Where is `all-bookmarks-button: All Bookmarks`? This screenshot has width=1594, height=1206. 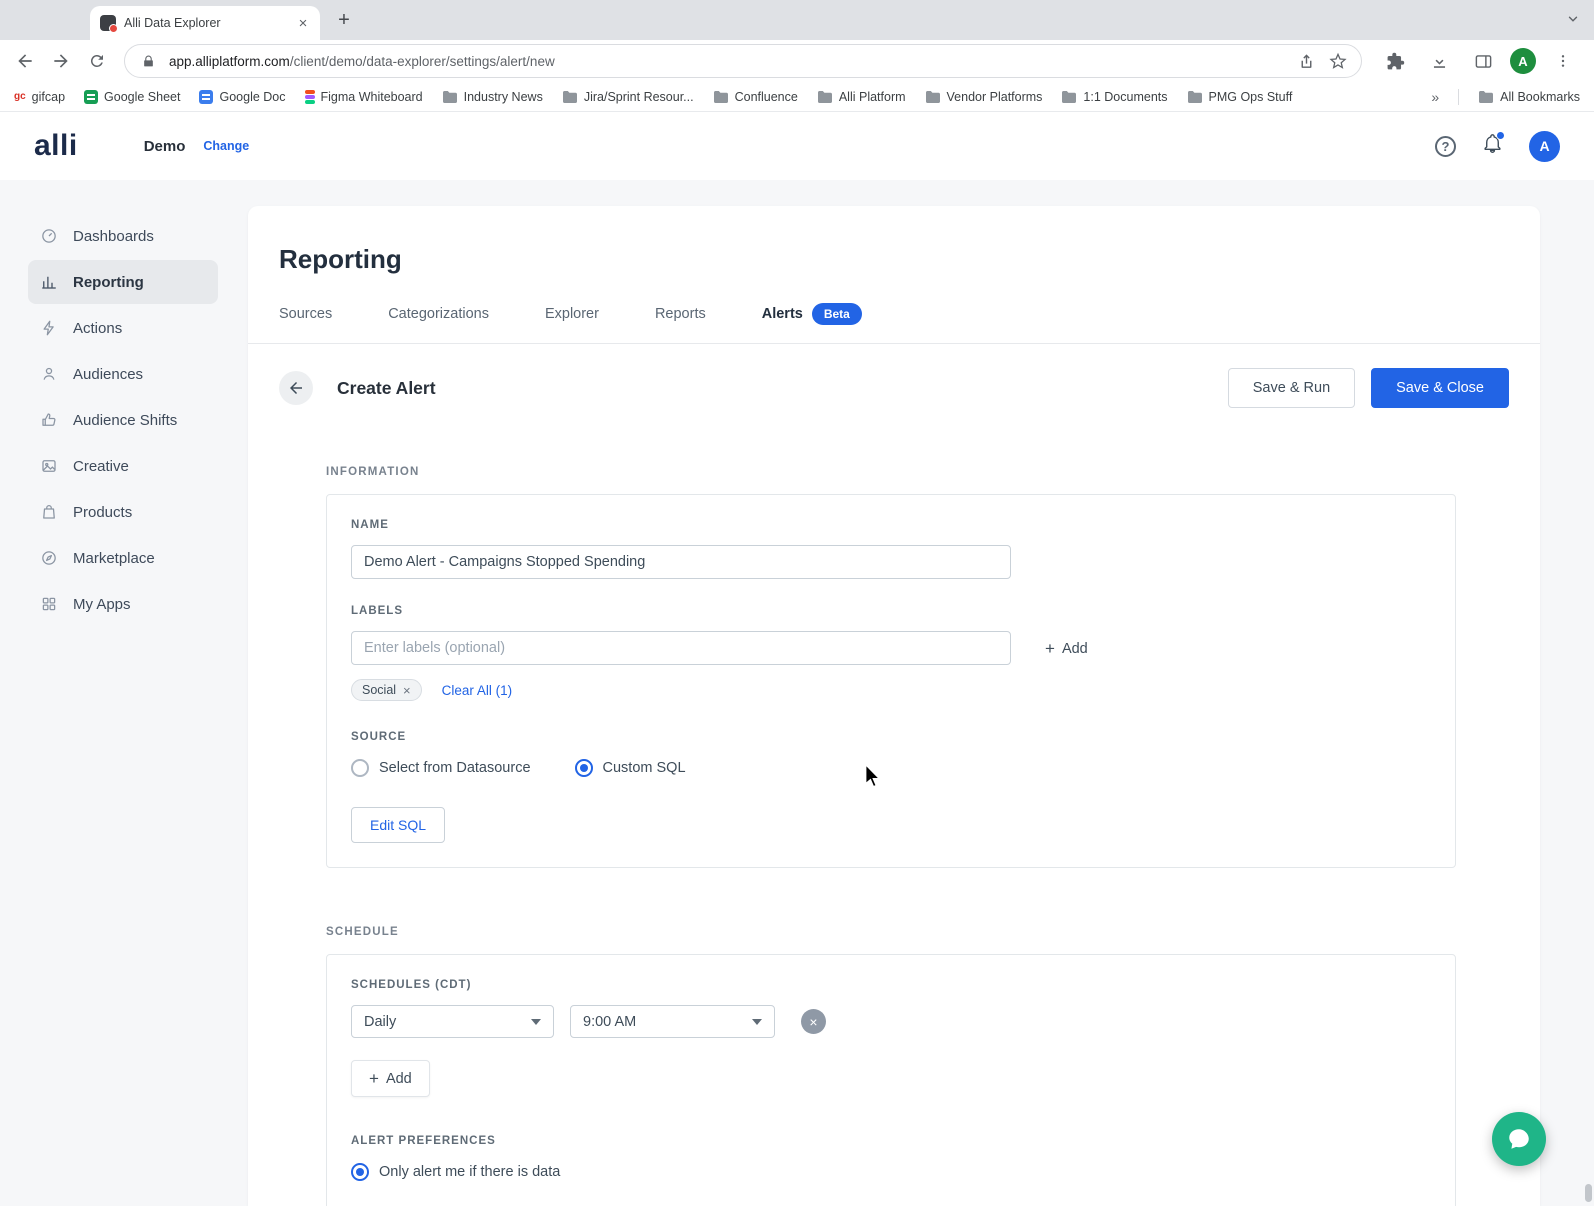 all-bookmarks-button: All Bookmarks is located at coordinates (1529, 97).